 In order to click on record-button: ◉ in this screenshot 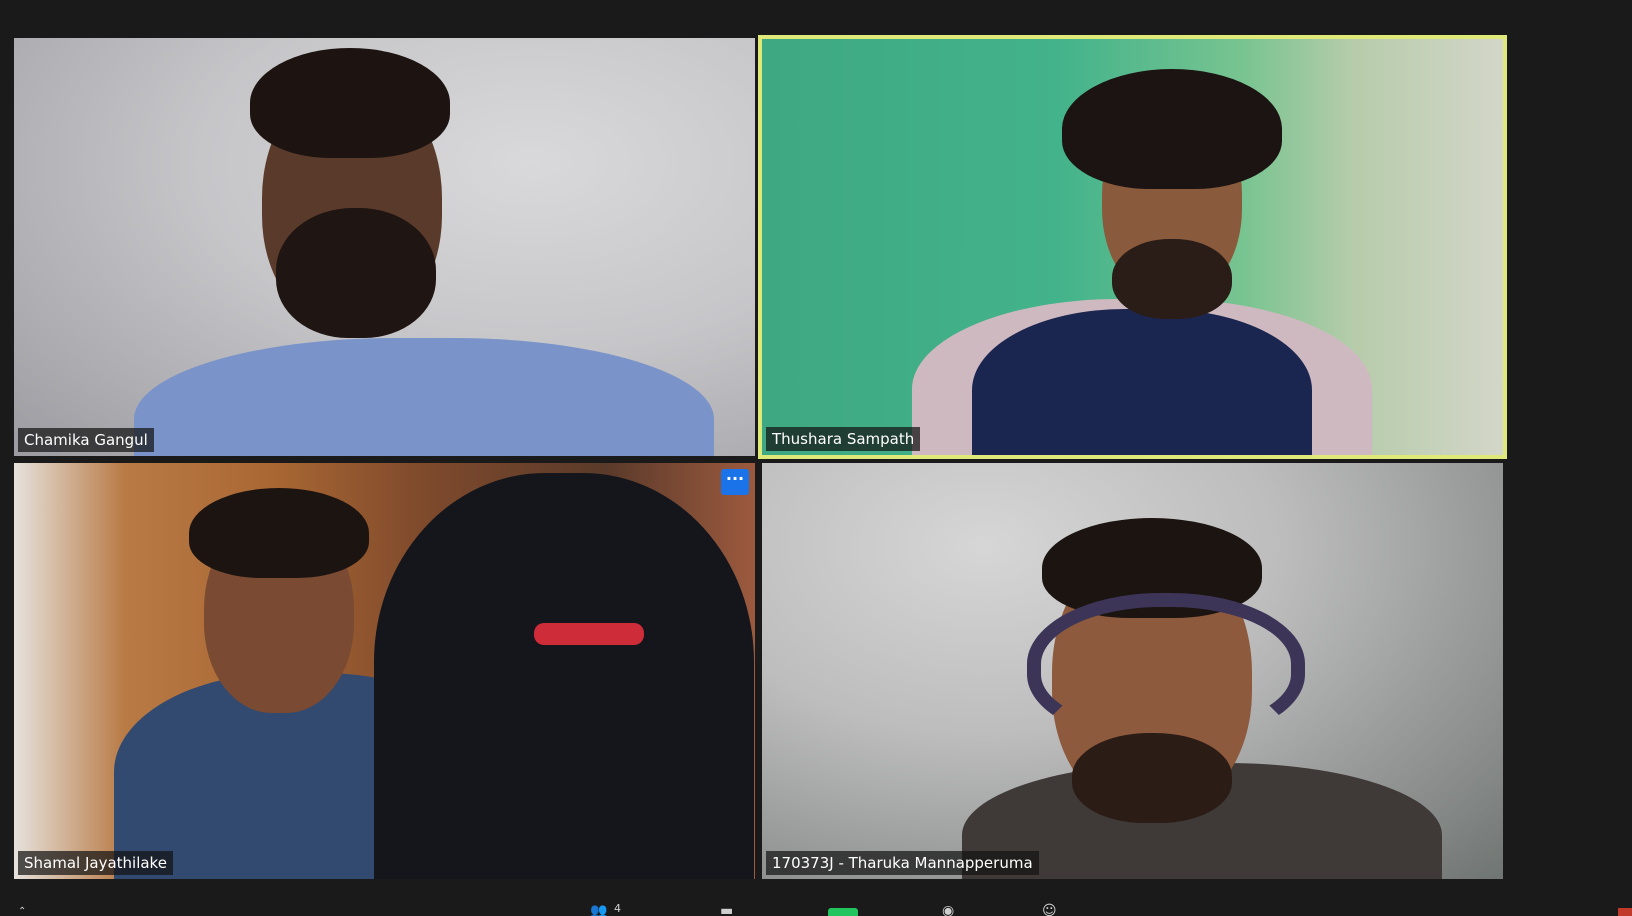, I will do `click(955, 910)`.